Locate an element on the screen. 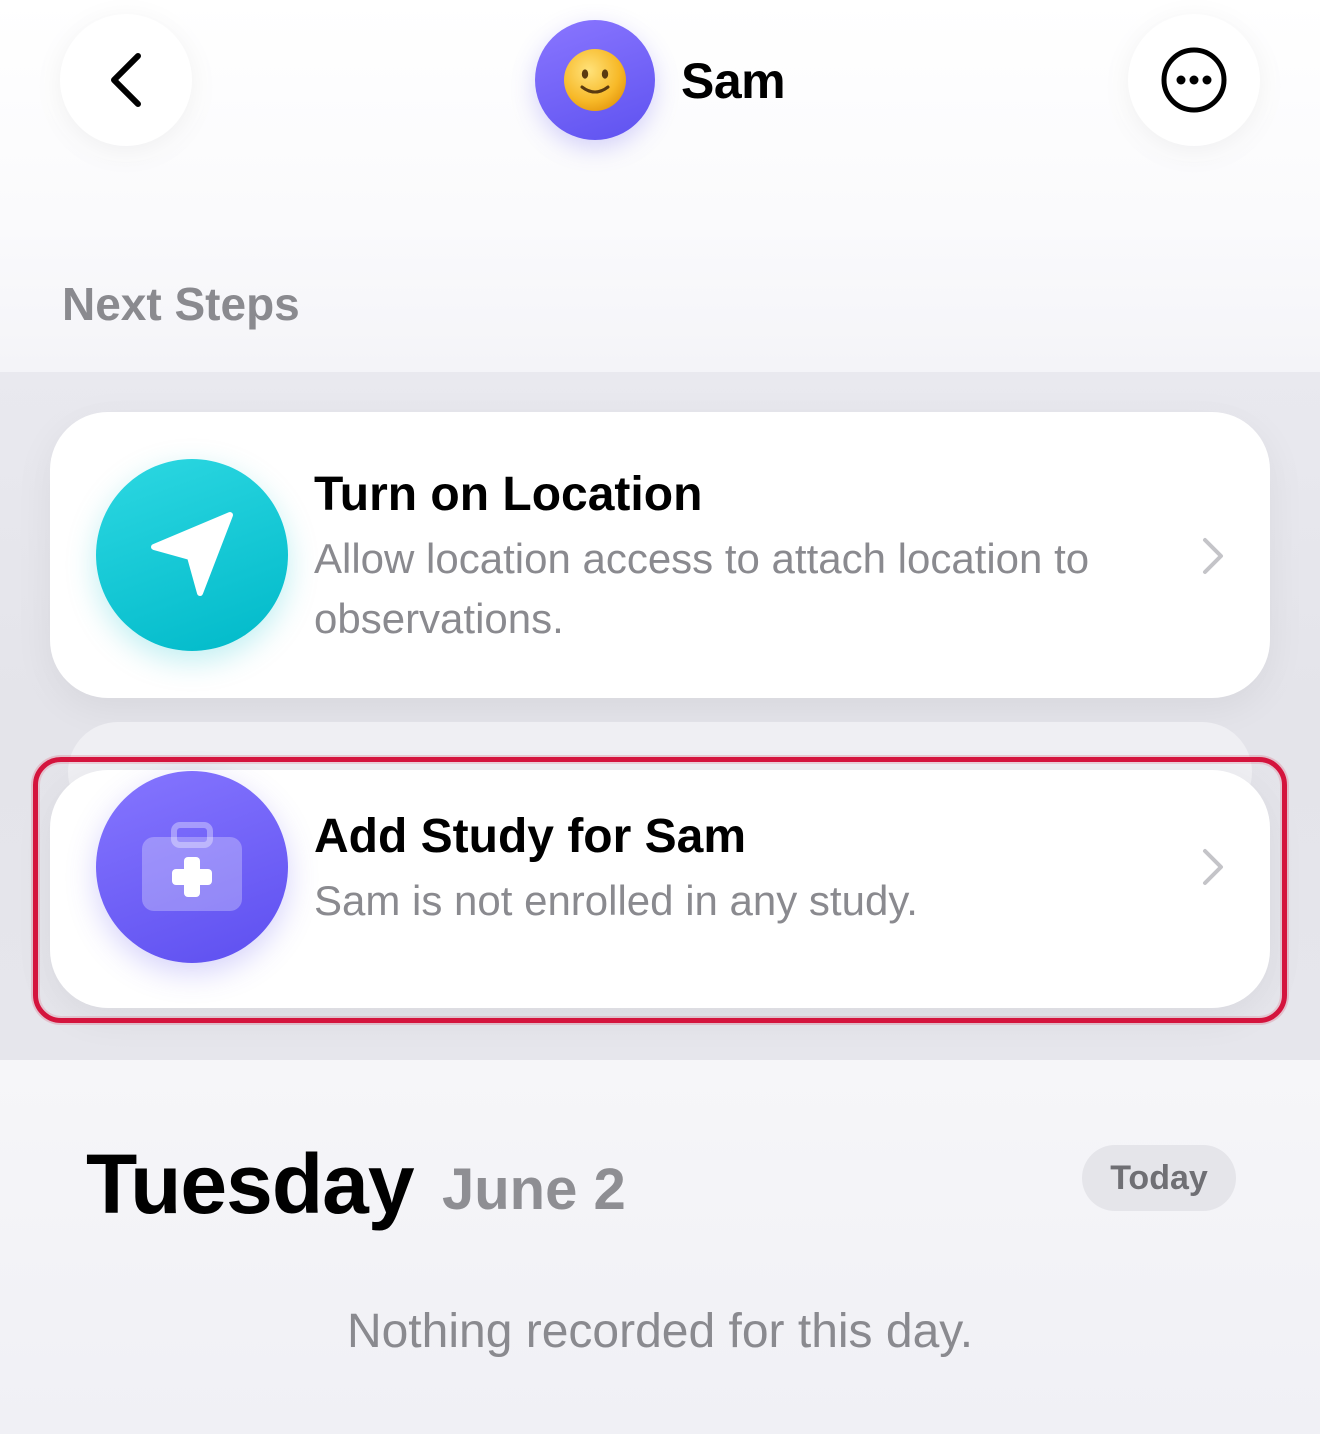 The image size is (1320, 1434). back-button is located at coordinates (126, 80).